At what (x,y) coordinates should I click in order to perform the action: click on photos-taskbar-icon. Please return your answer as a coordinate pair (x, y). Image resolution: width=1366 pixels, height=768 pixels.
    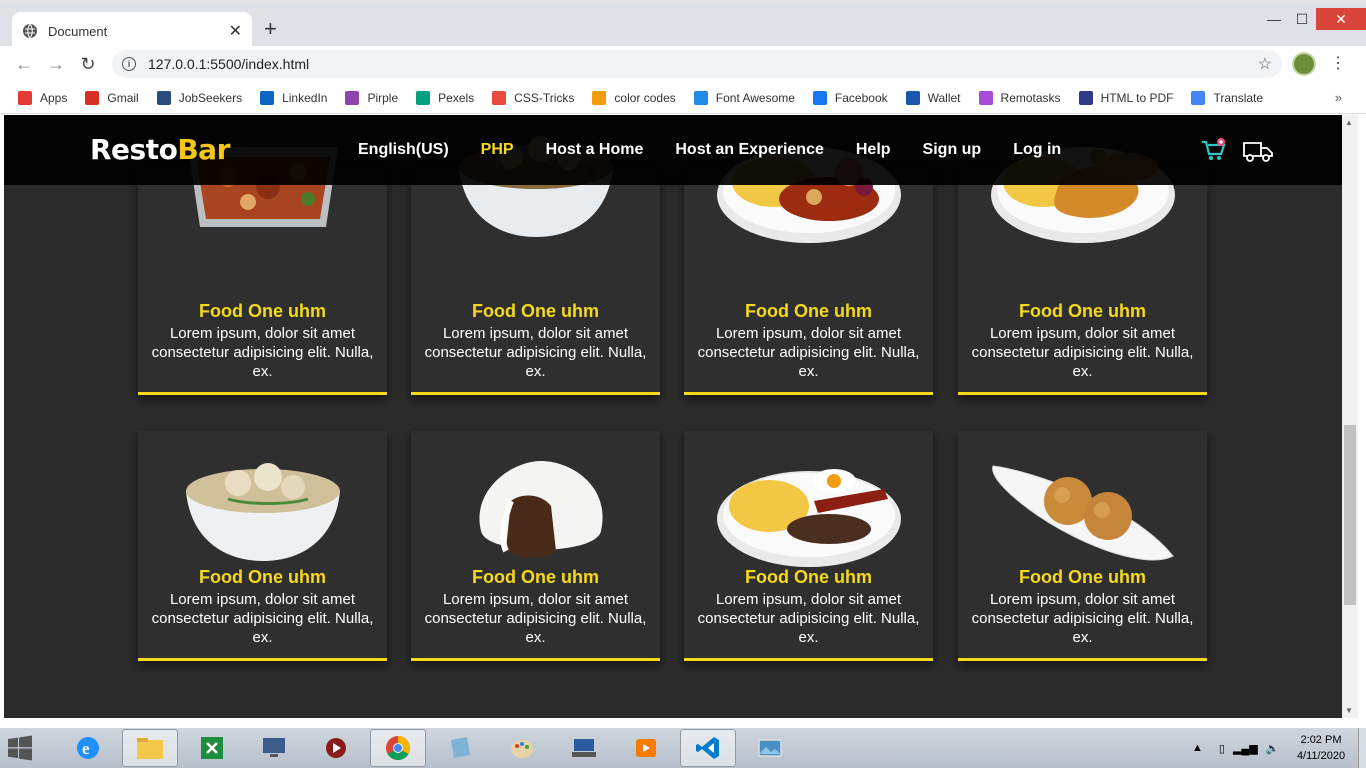
    Looking at the image, I should click on (770, 748).